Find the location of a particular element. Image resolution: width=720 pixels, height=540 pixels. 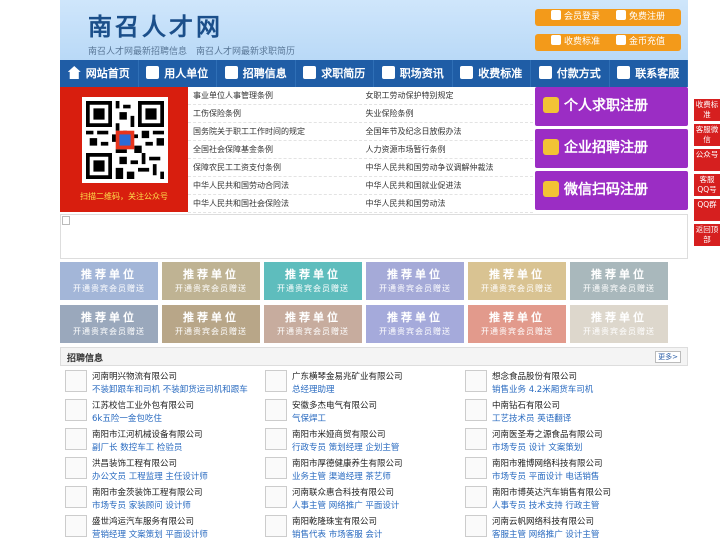

policy-link: 人力资源市场暂行条例 is located at coordinates (447, 149).